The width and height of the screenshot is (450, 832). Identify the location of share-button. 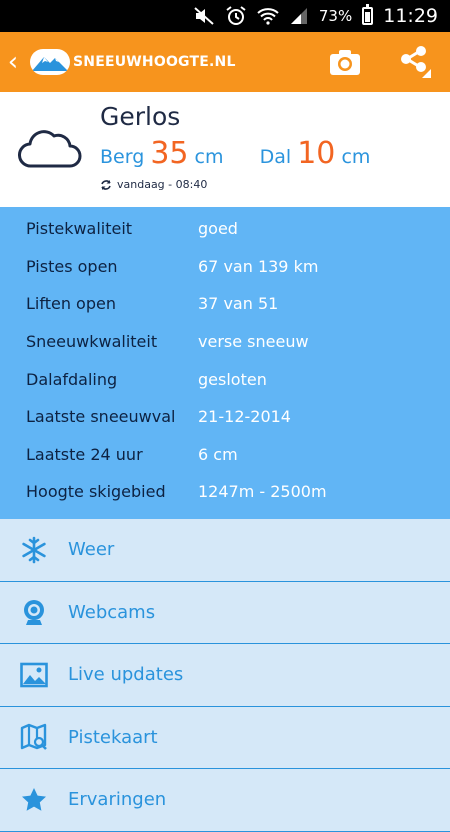
(415, 62).